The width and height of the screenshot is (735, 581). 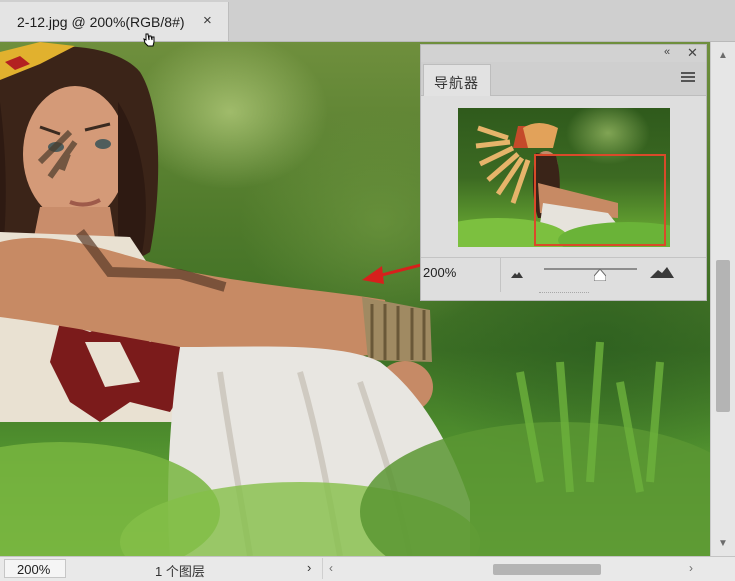 I want to click on close-icon: ×, so click(x=207, y=20).